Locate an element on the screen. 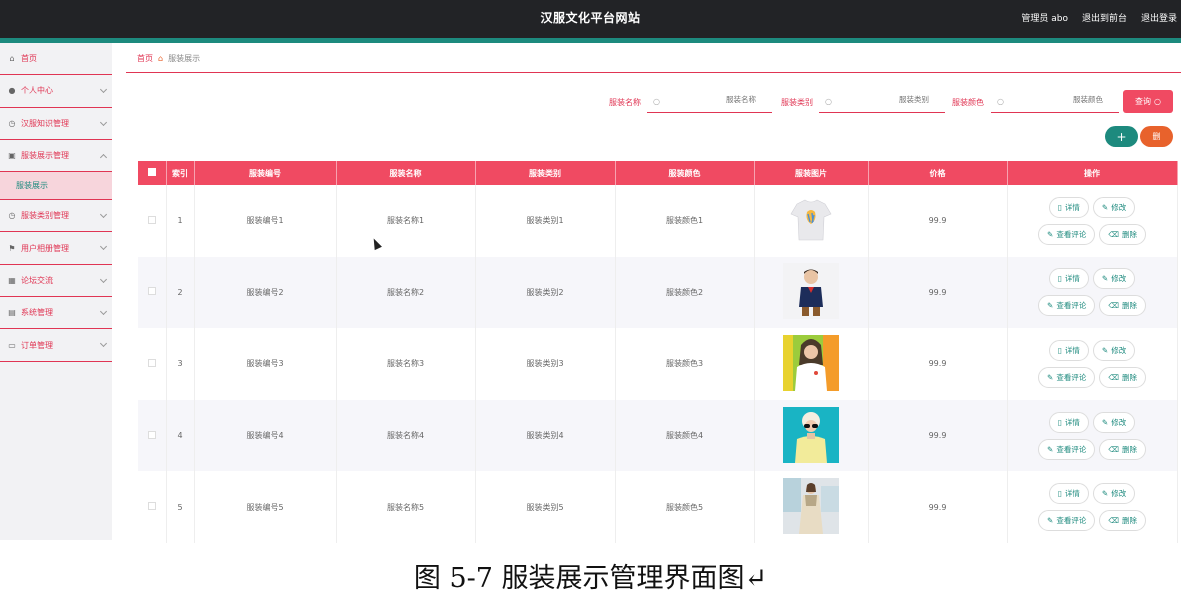 The image size is (1181, 599). site-title: 汉服文化平台网站 is located at coordinates (590, 18).